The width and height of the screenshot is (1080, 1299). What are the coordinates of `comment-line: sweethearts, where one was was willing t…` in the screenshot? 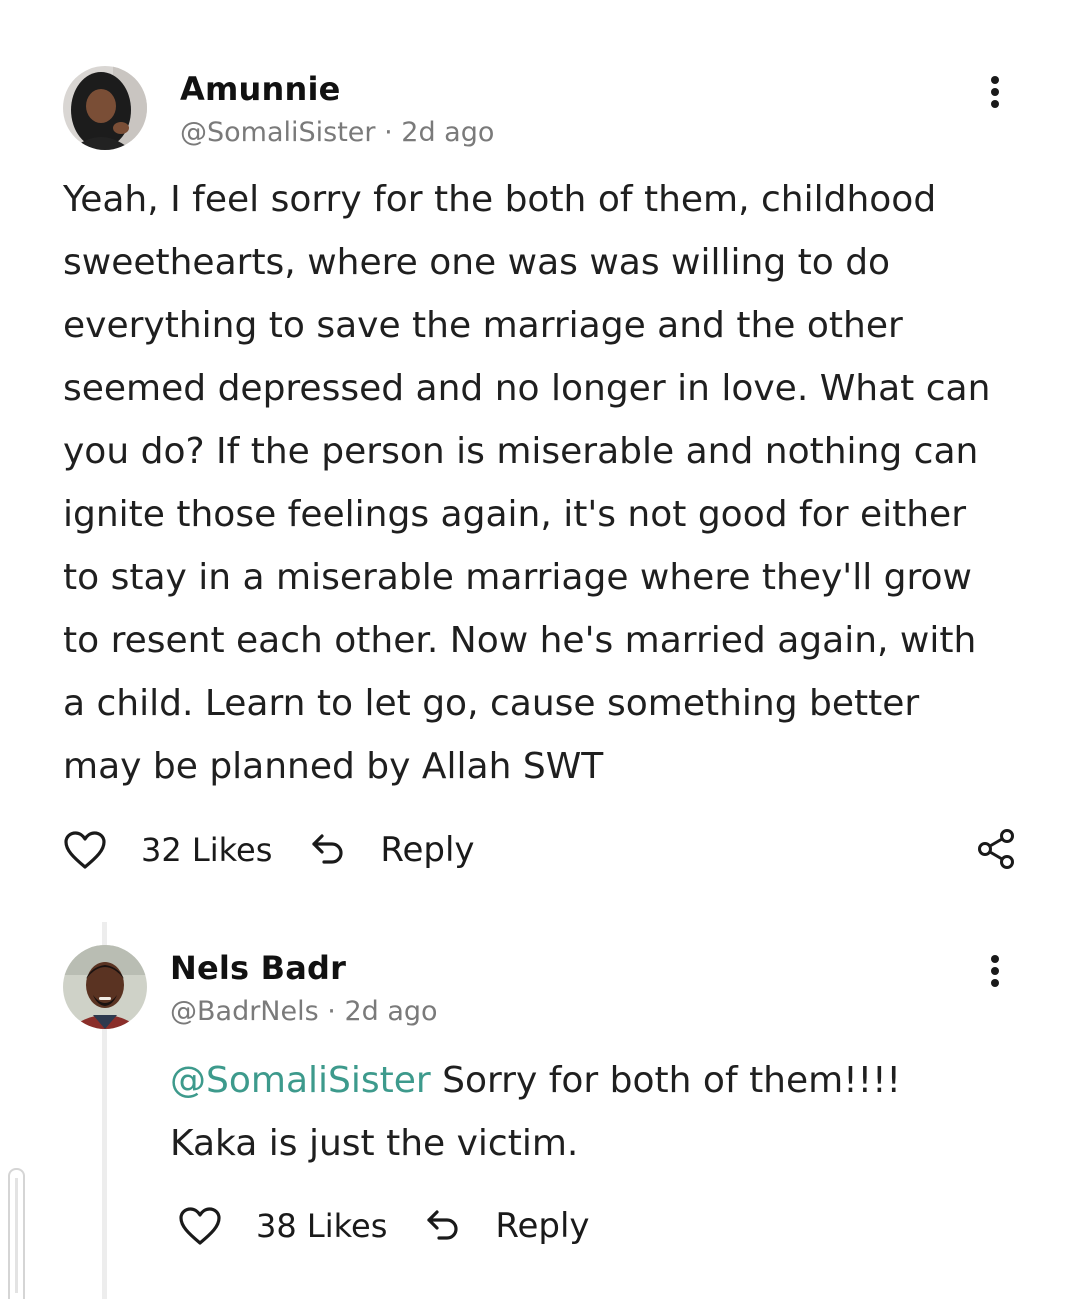 It's located at (477, 262).